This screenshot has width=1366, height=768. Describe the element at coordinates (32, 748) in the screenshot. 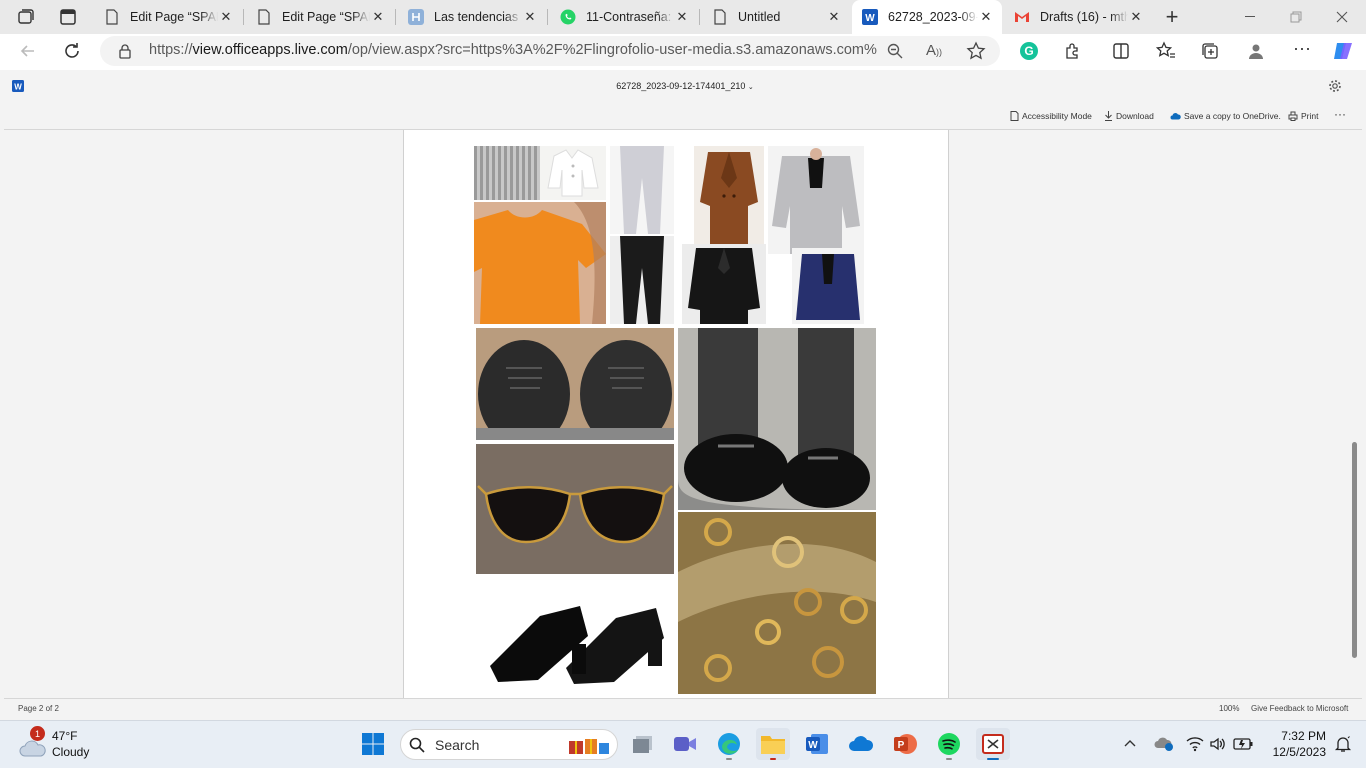

I see `cloud-icon` at that location.